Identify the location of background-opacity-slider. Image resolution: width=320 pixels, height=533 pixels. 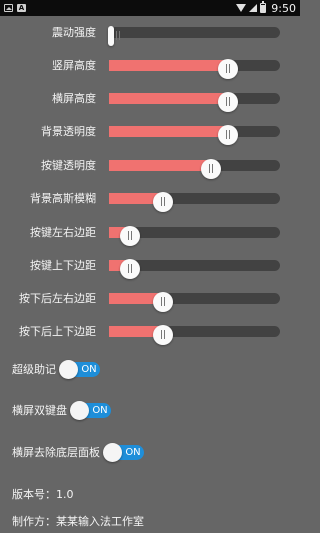
(194, 135).